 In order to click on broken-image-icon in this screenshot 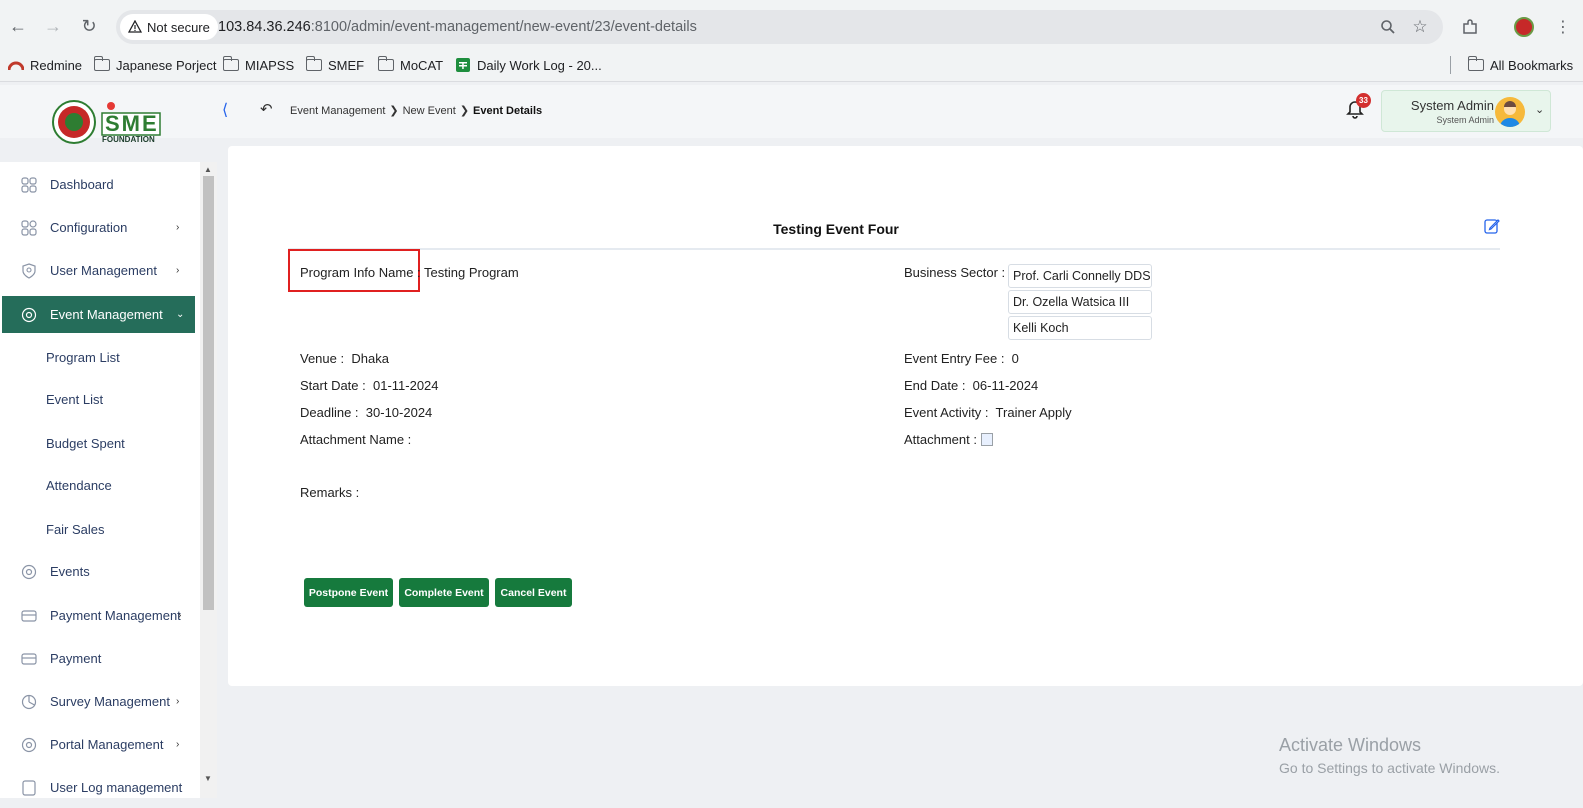, I will do `click(986, 439)`.